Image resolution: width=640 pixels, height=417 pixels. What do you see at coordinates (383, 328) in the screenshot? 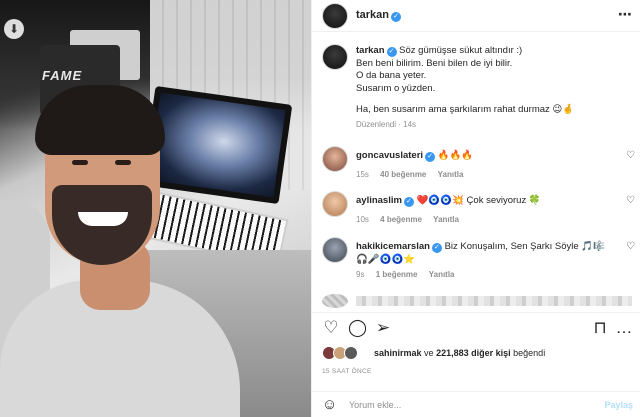
I see `share-icon: ➢` at bounding box center [383, 328].